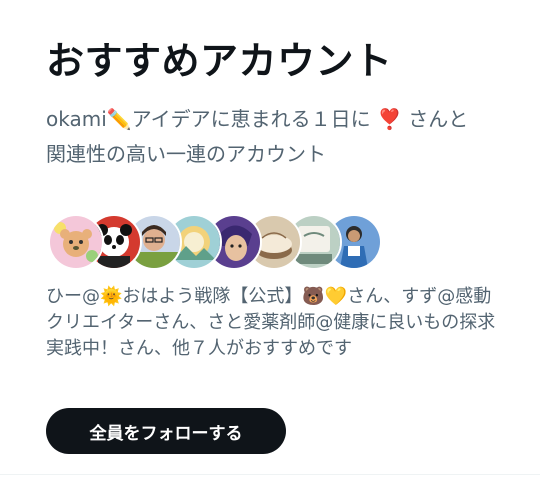 This screenshot has height=478, width=540. What do you see at coordinates (218, 244) in the screenshot?
I see `avatar-stack` at bounding box center [218, 244].